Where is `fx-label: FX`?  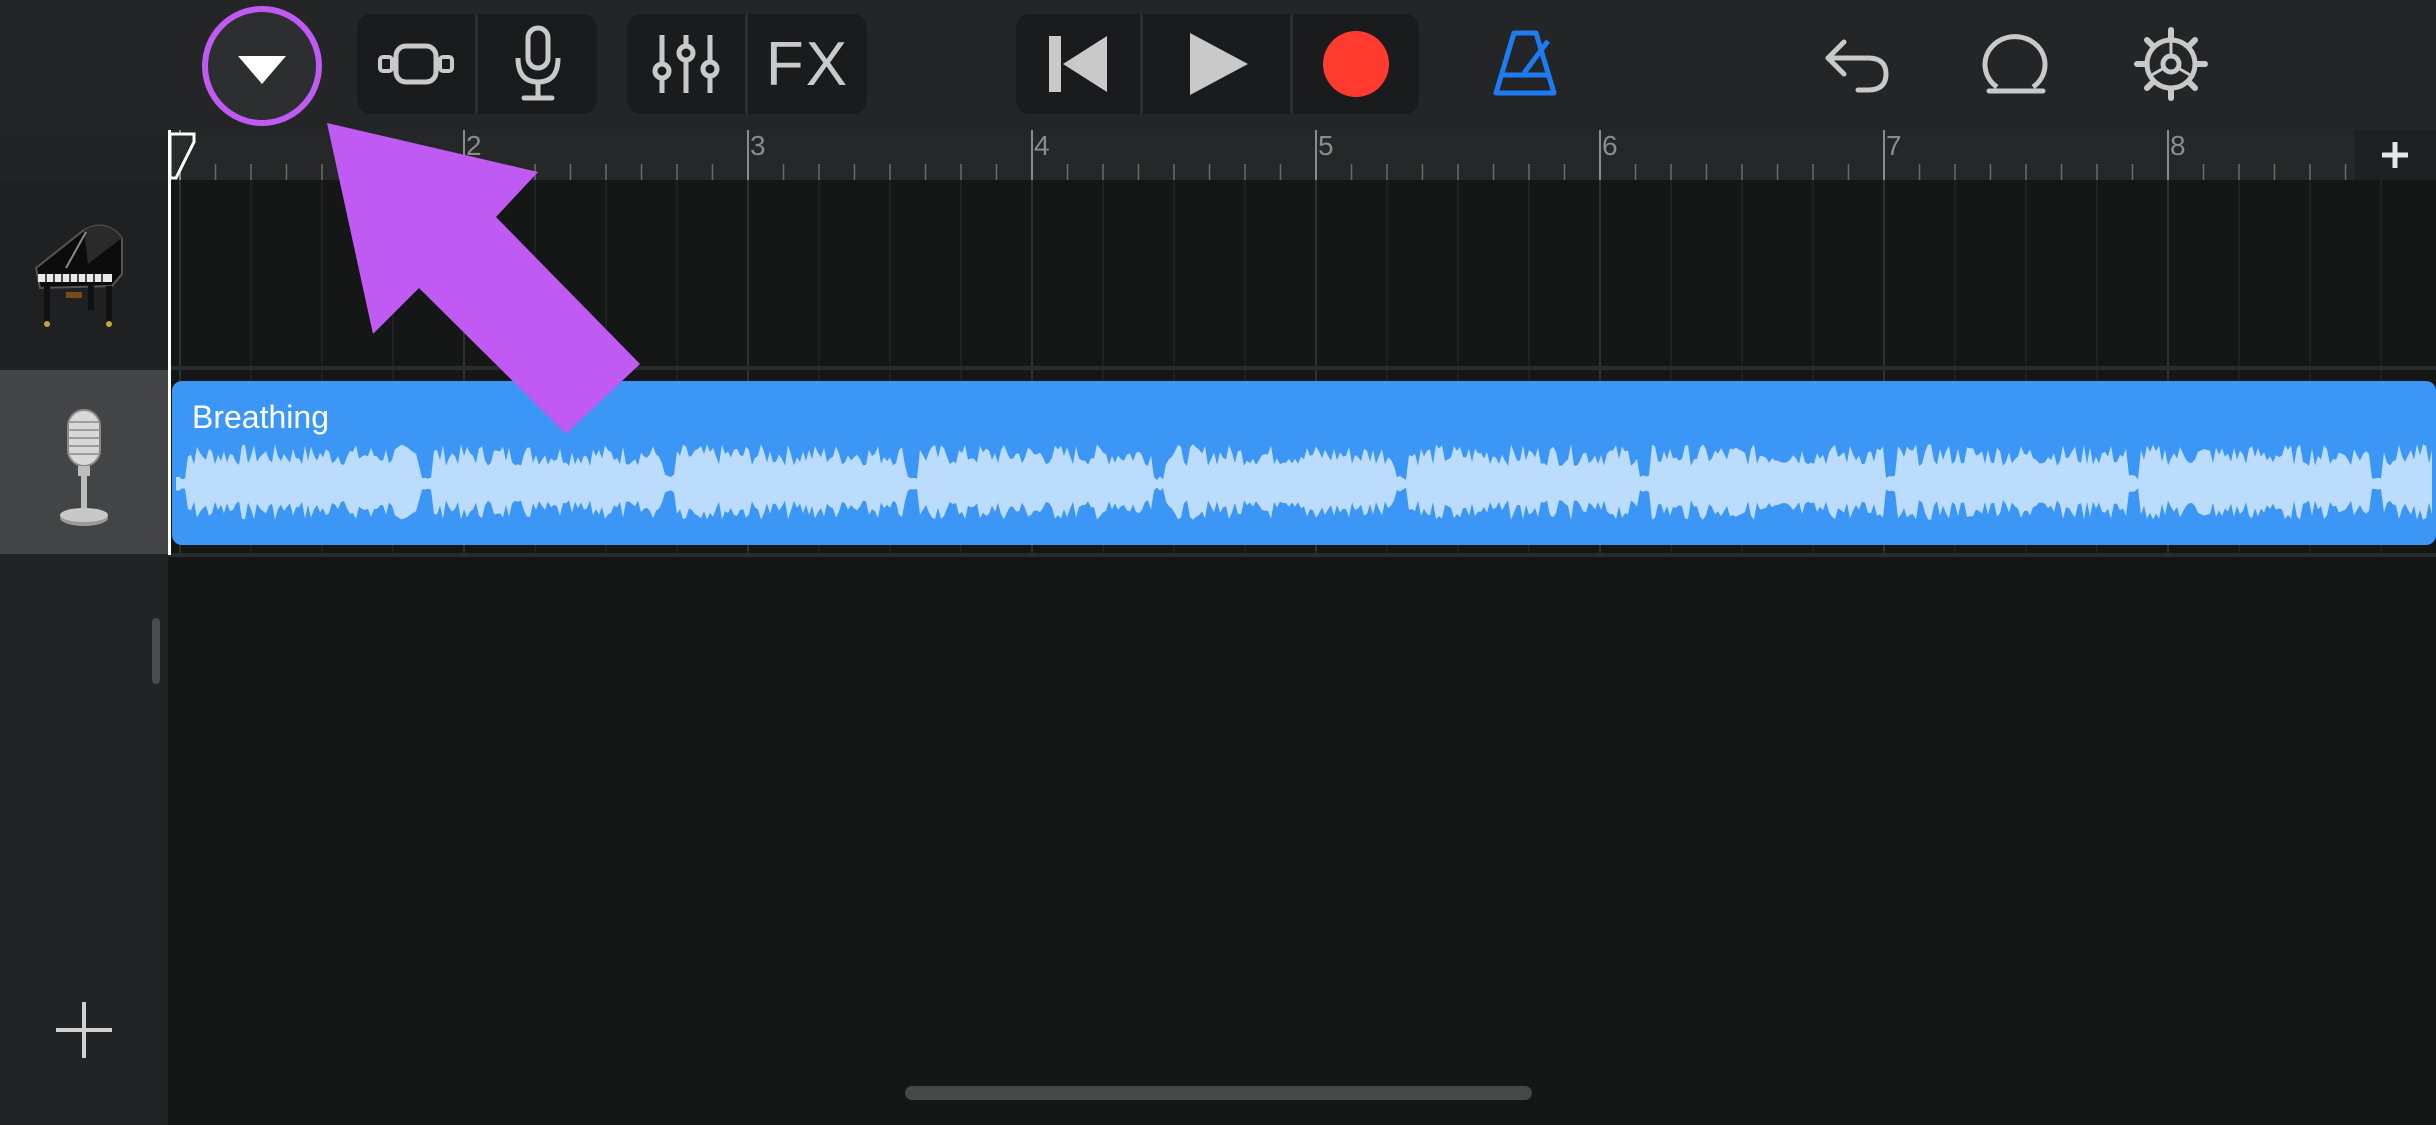 fx-label: FX is located at coordinates (807, 64).